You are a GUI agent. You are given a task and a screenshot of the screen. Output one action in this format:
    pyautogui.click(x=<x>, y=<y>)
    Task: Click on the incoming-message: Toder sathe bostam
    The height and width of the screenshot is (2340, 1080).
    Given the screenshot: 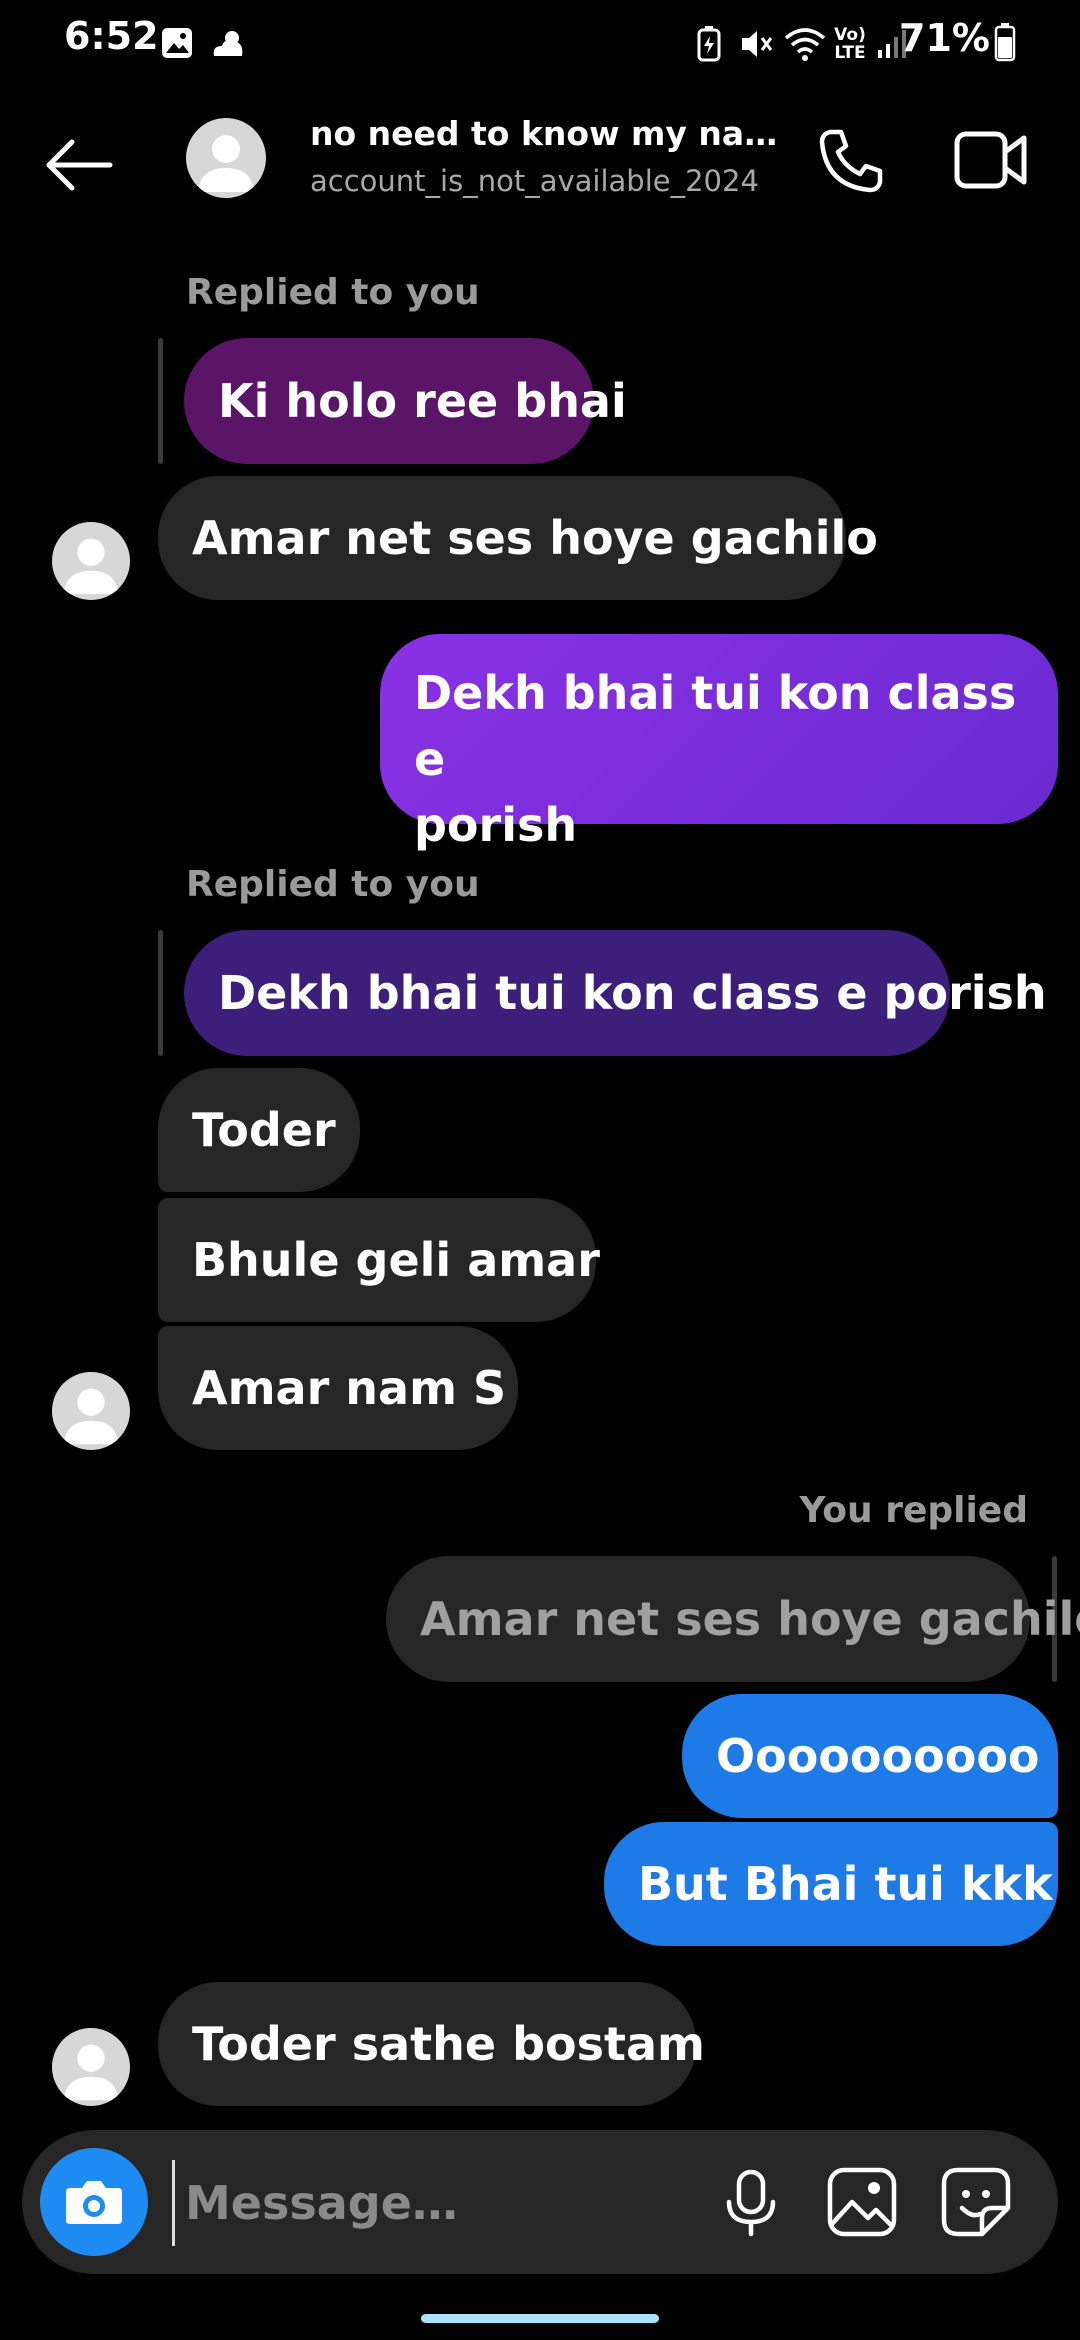 What is the action you would take?
    pyautogui.click(x=431, y=2044)
    